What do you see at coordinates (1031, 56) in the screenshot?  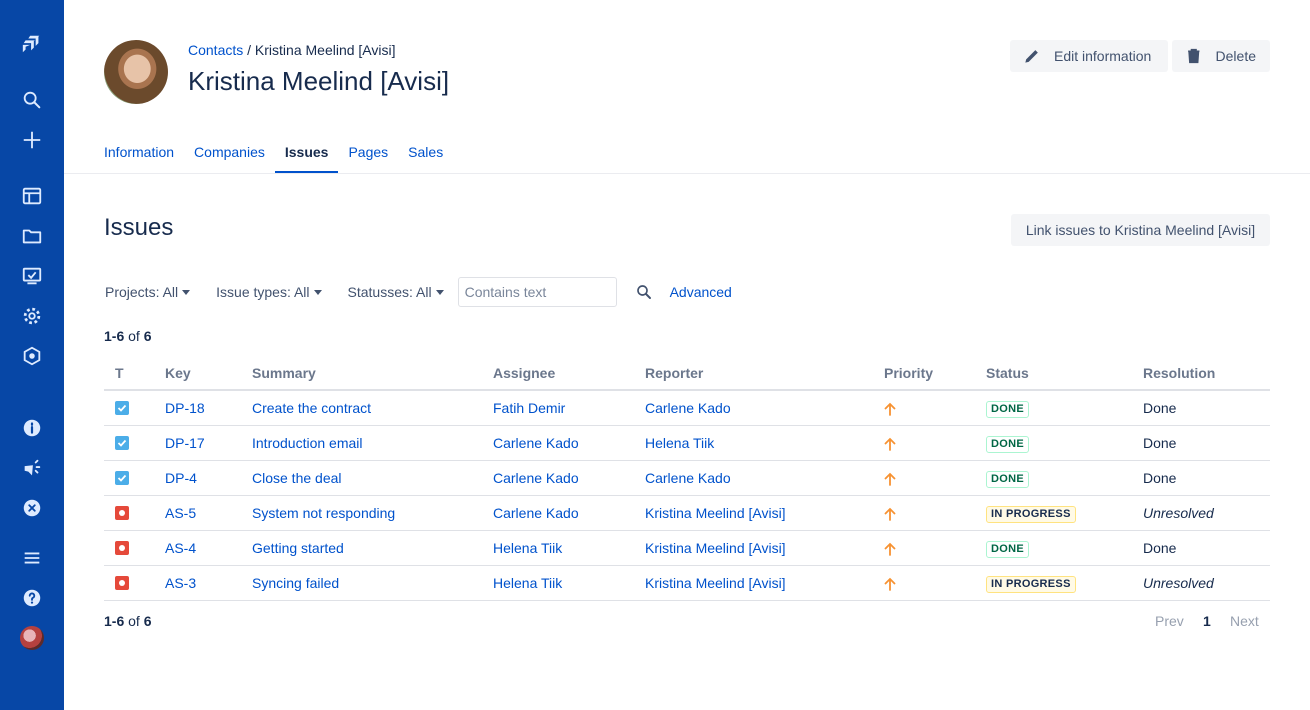 I see `pencil-icon` at bounding box center [1031, 56].